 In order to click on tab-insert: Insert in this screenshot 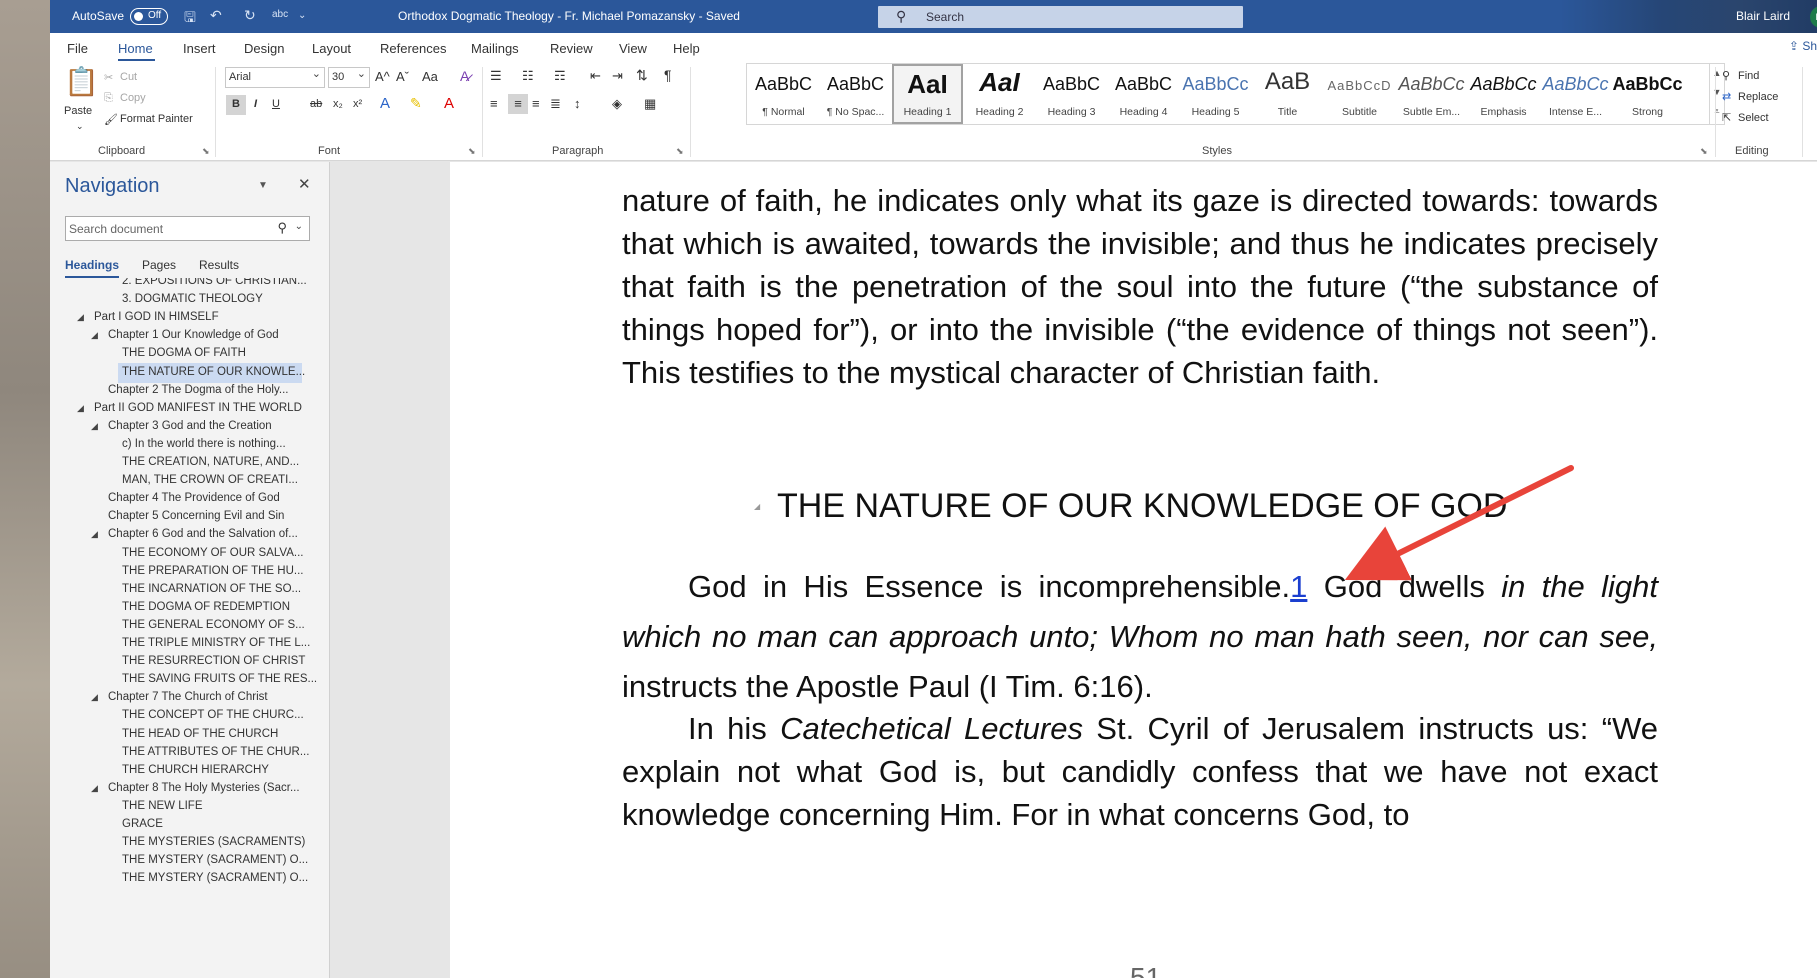, I will do `click(199, 48)`.